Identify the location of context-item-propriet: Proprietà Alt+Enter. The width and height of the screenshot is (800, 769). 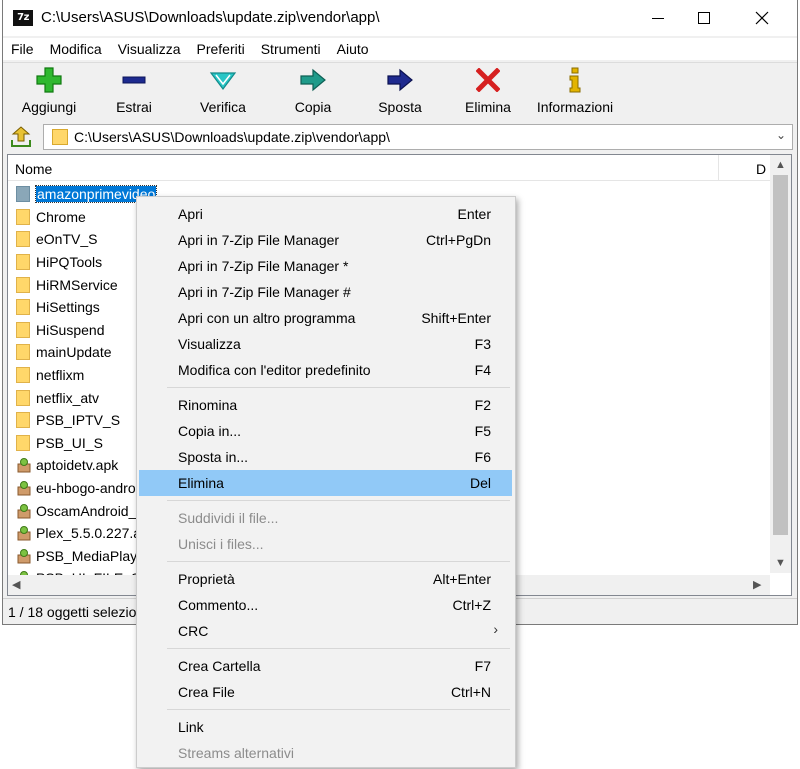
(325, 579).